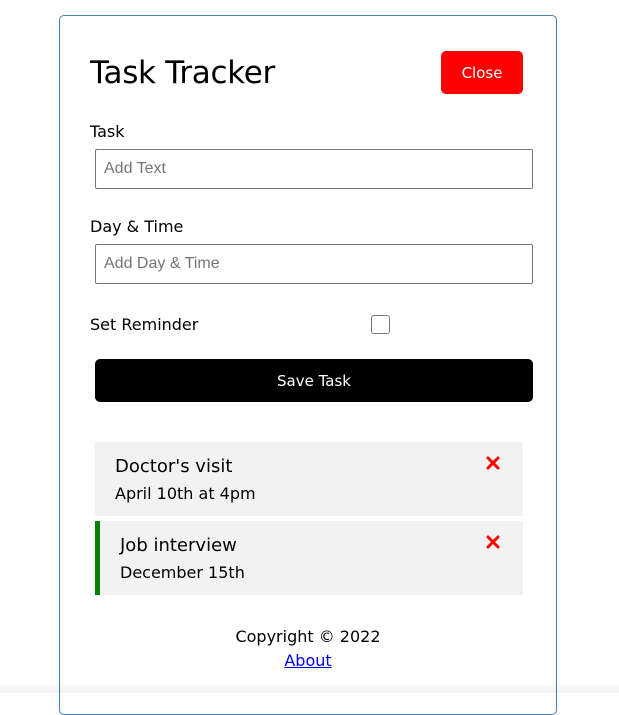  Describe the element at coordinates (178, 545) in the screenshot. I see `task-text: Job interview` at that location.